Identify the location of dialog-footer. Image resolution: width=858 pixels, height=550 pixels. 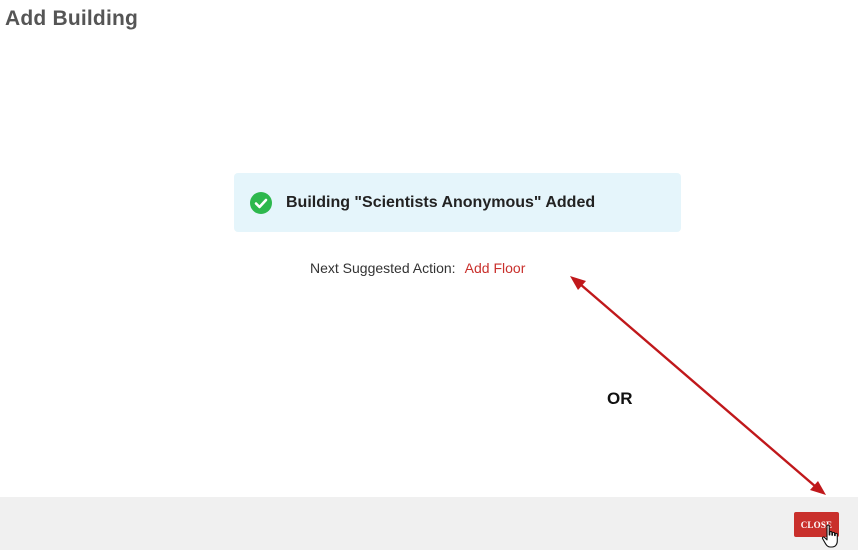
(429, 523).